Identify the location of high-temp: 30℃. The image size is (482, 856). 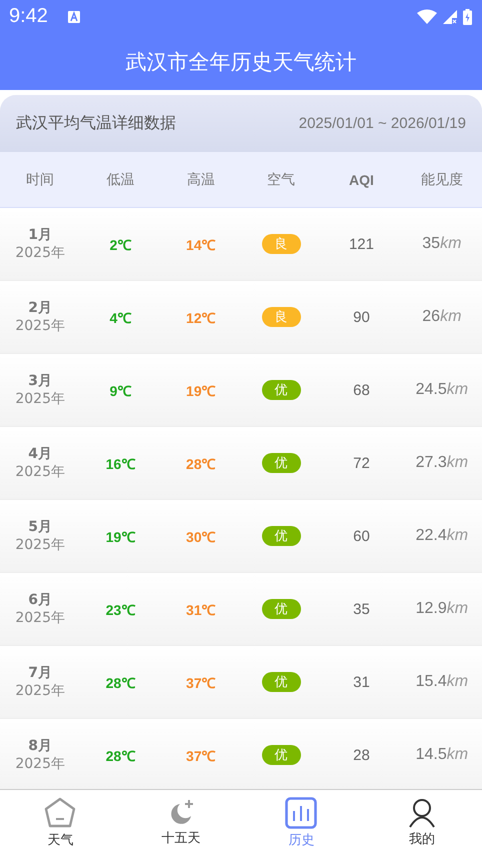
(201, 537).